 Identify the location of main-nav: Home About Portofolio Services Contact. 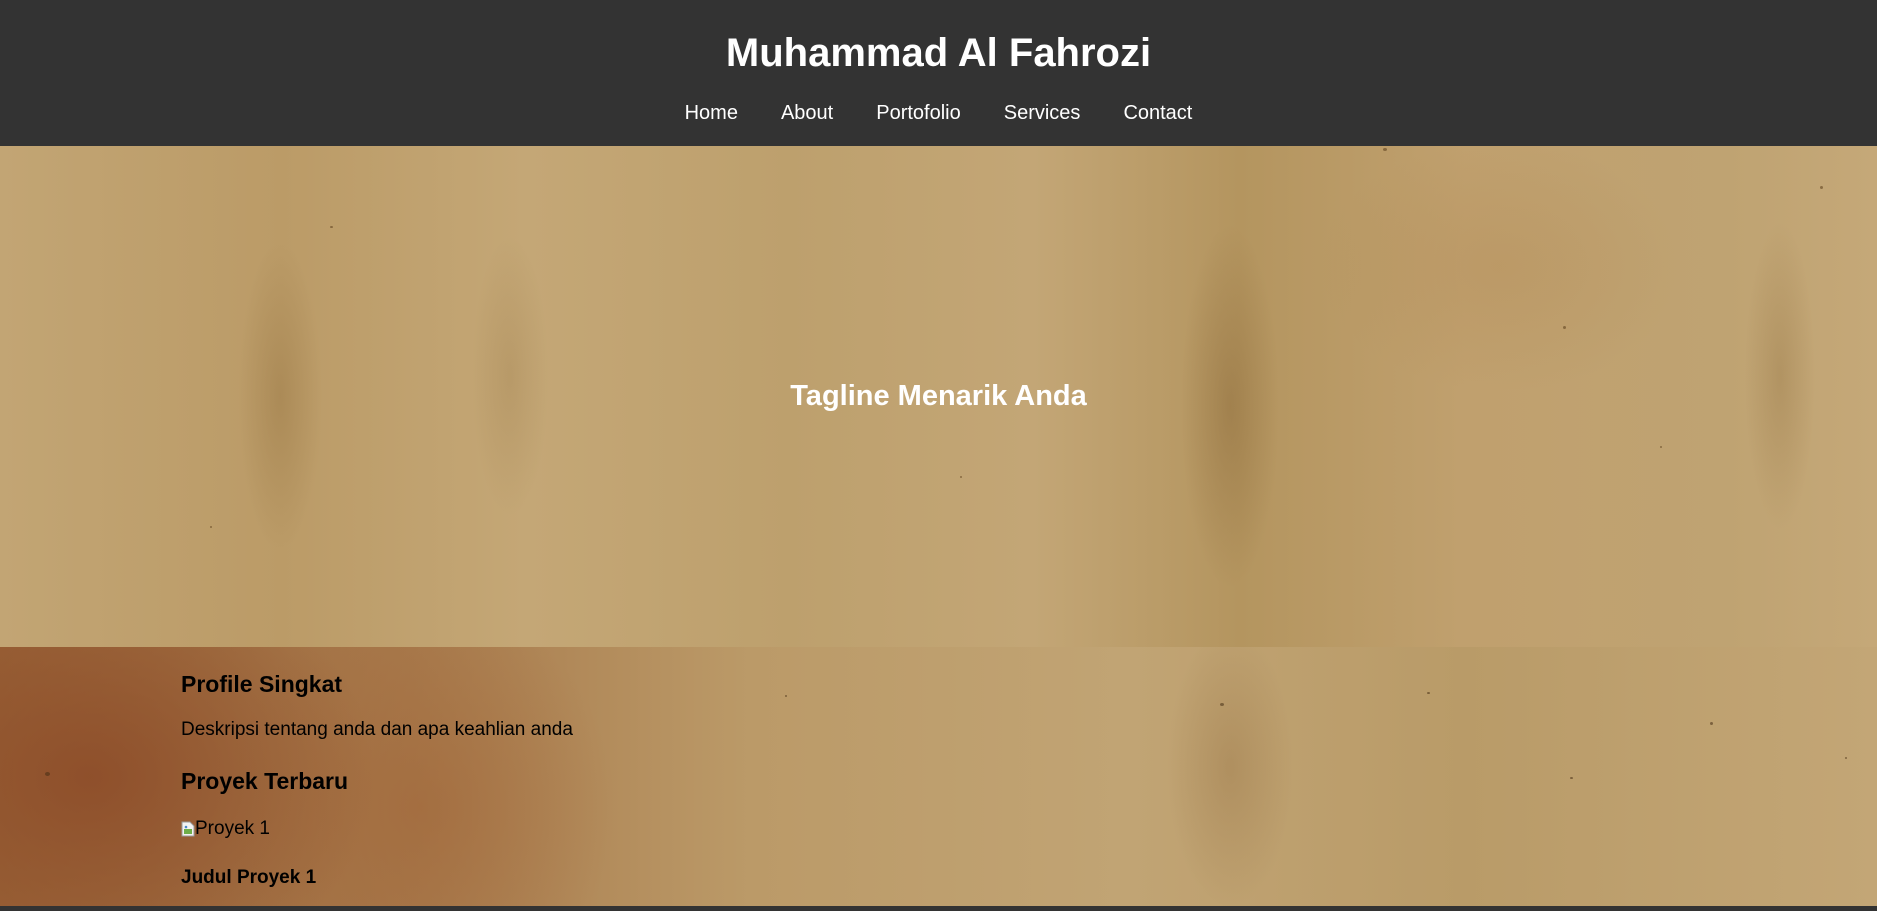
(938, 113).